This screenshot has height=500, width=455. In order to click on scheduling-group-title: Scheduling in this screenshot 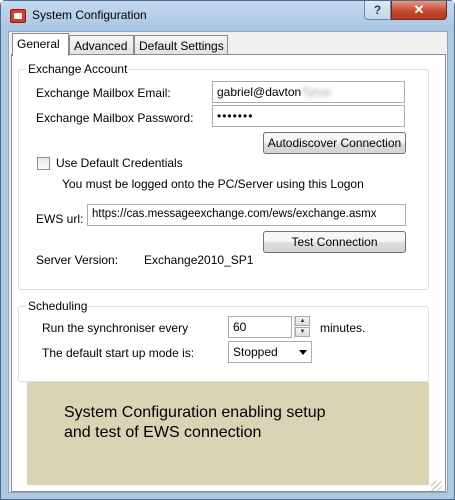, I will do `click(58, 306)`.